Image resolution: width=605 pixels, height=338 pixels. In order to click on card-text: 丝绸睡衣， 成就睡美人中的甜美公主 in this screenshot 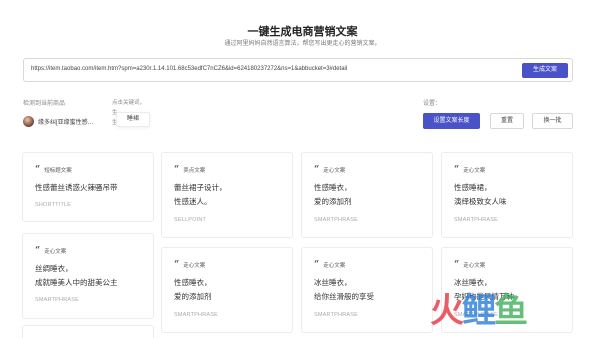, I will do `click(76, 275)`.